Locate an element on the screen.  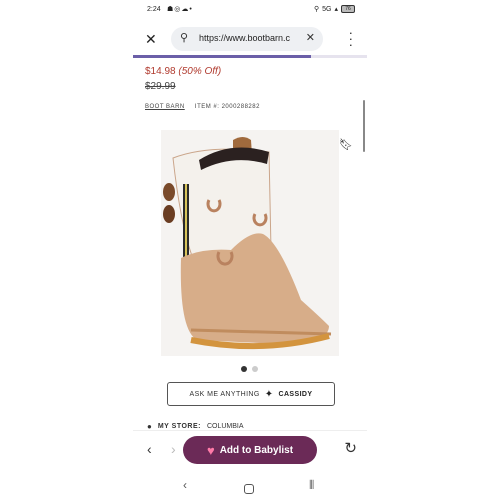
status-bar: 2:24 ☗◎☁• ⚲ 5G ▴ 76 is located at coordinates (250, 11).